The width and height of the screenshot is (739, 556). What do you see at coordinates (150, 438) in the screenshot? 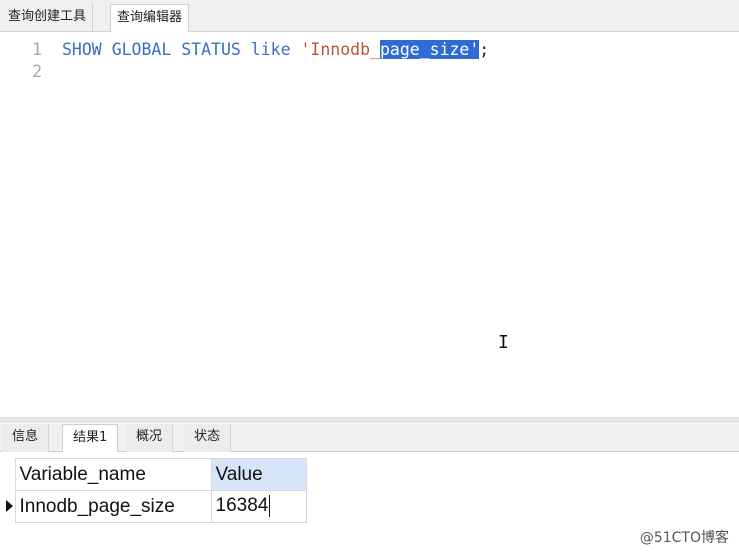
I see `tab-profile: 概况` at bounding box center [150, 438].